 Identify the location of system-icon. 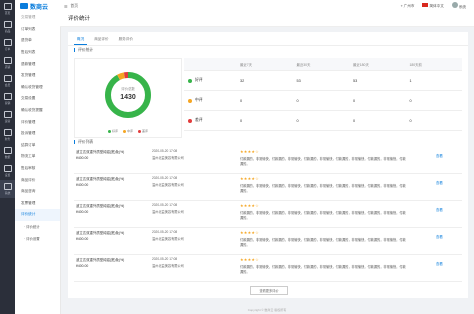
(7, 186).